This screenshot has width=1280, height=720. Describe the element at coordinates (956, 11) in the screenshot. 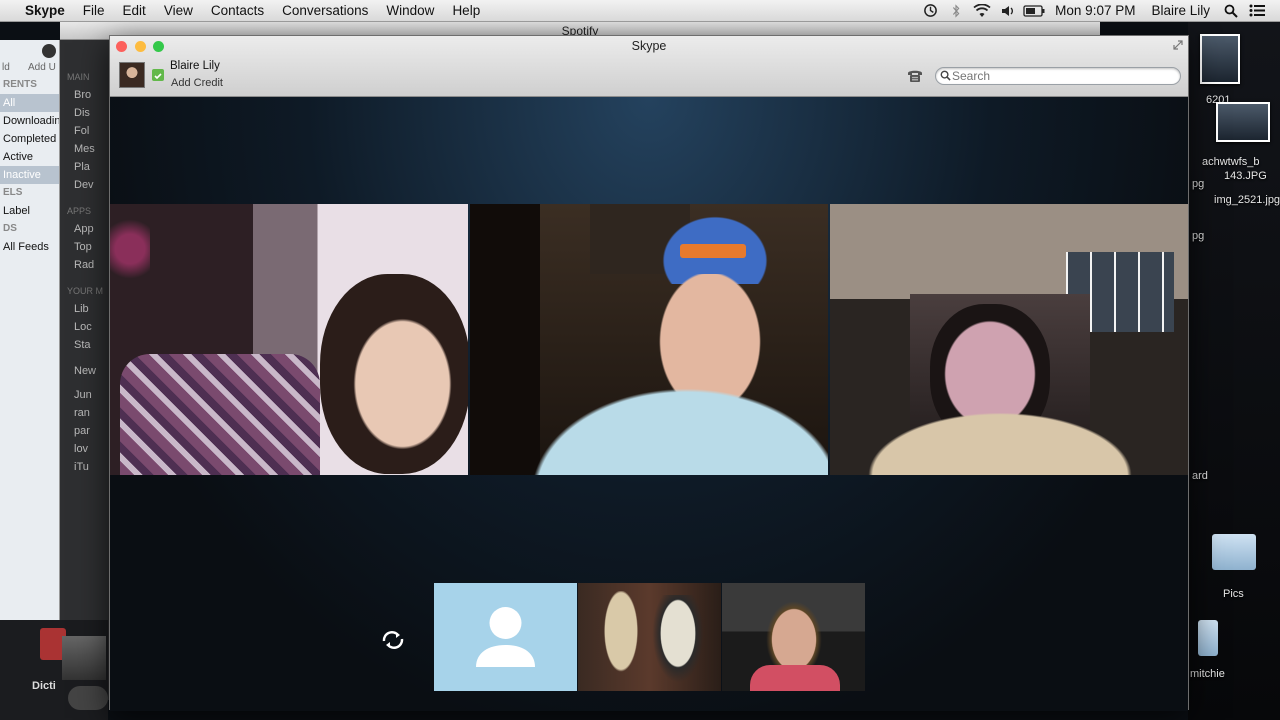

I see `bluetooth-icon` at that location.